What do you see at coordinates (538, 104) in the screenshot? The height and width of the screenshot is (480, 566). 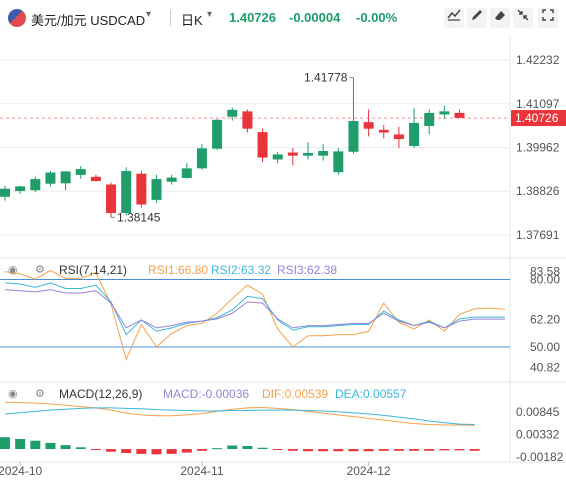 I see `price-tick-label: 1.41097` at bounding box center [538, 104].